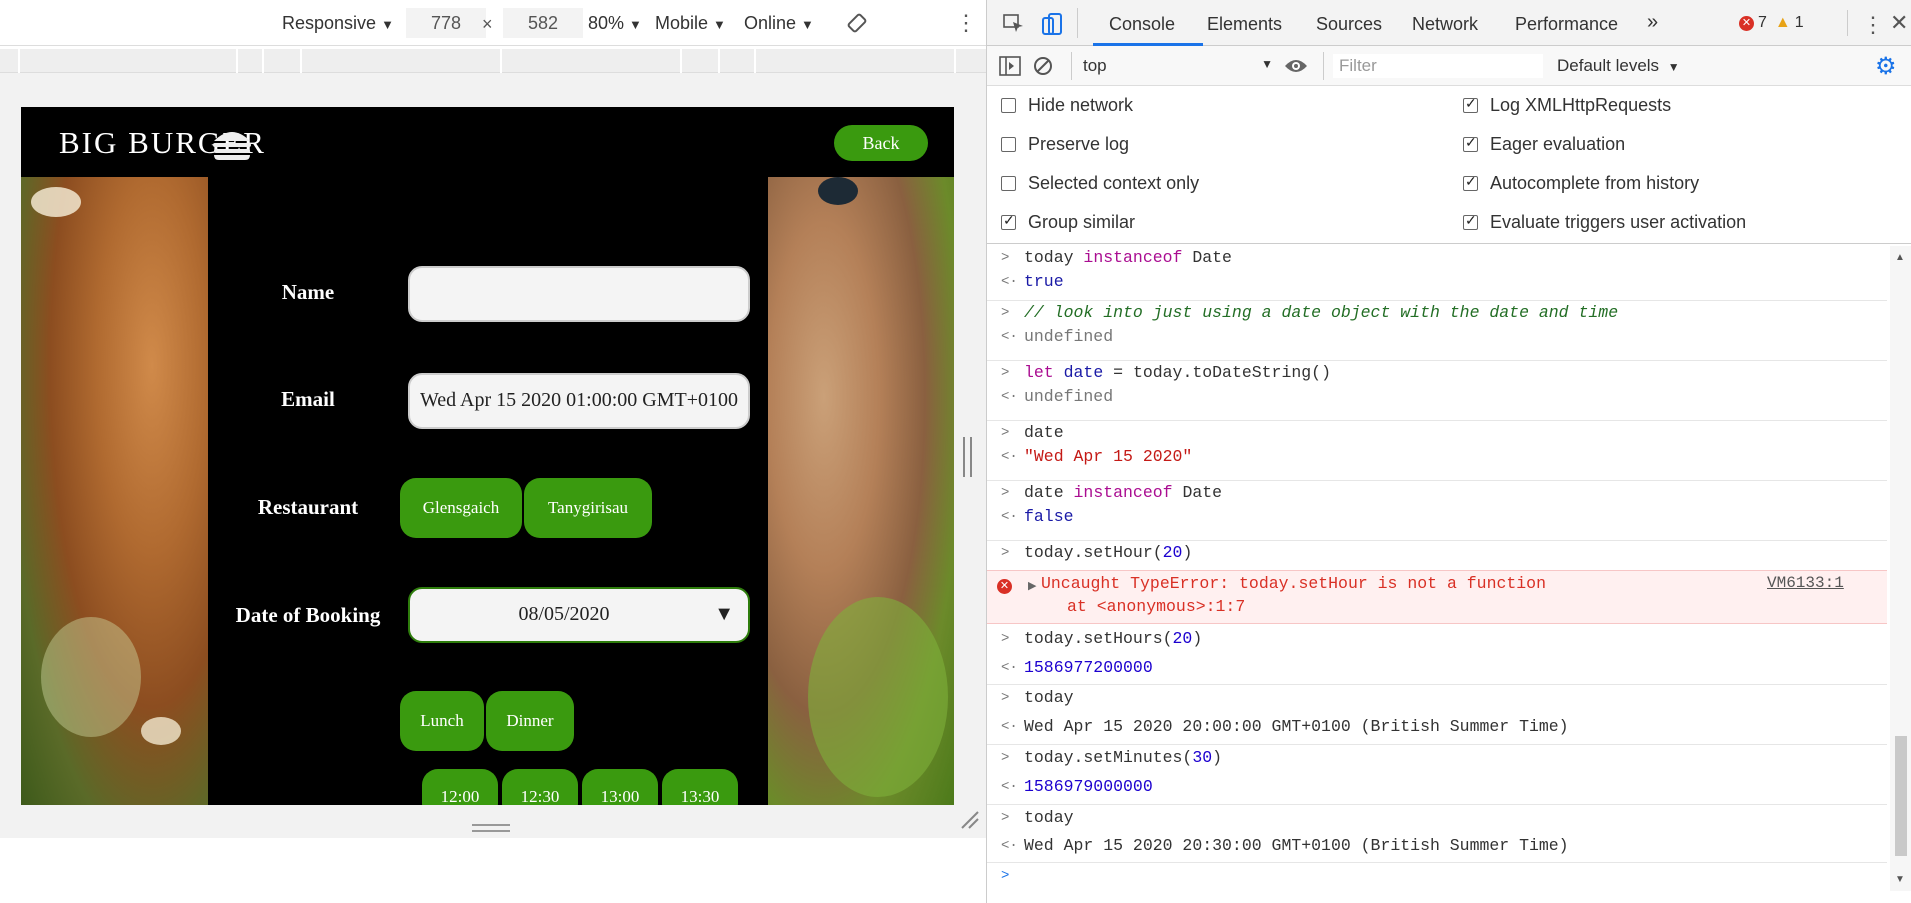 The width and height of the screenshot is (1911, 903). I want to click on mode-select: Mobile ▼, so click(690, 23).